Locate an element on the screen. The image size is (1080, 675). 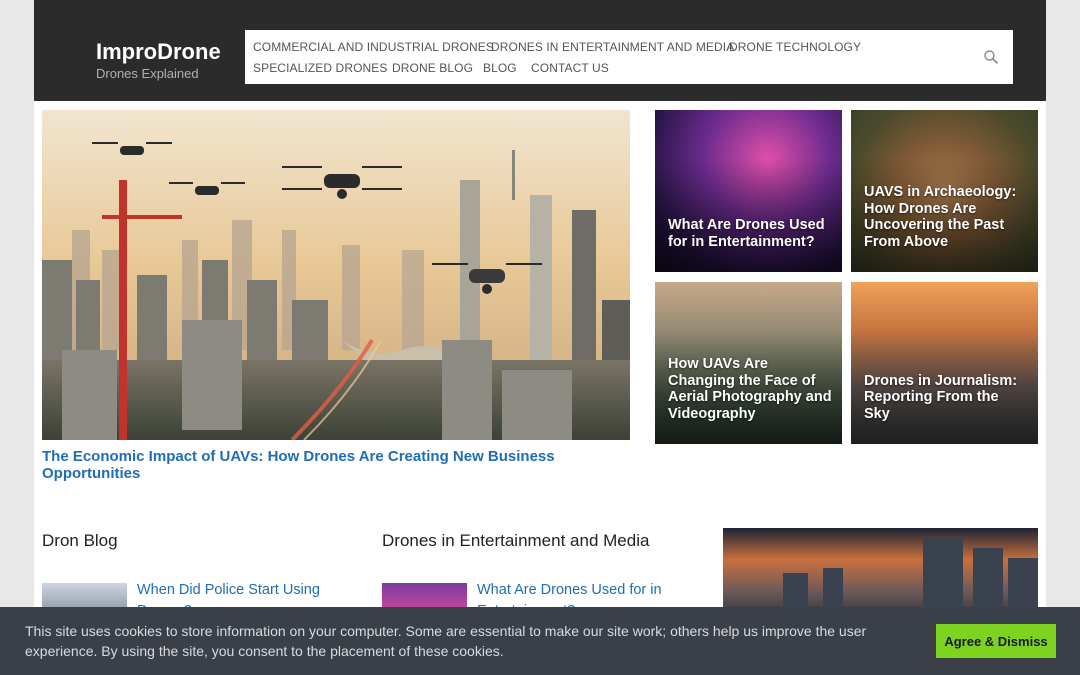
nav-item-commercial-industrial: COMMERCIAL AND INDUSTRIAL DRONES is located at coordinates (373, 47).